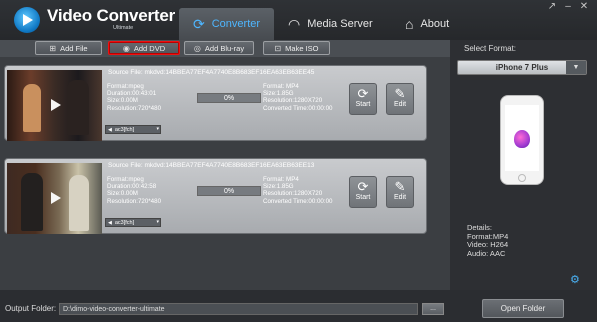 Image resolution: width=597 pixels, height=322 pixels. What do you see at coordinates (31, 308) in the screenshot?
I see `output-folder-label: Output Folder:` at bounding box center [31, 308].